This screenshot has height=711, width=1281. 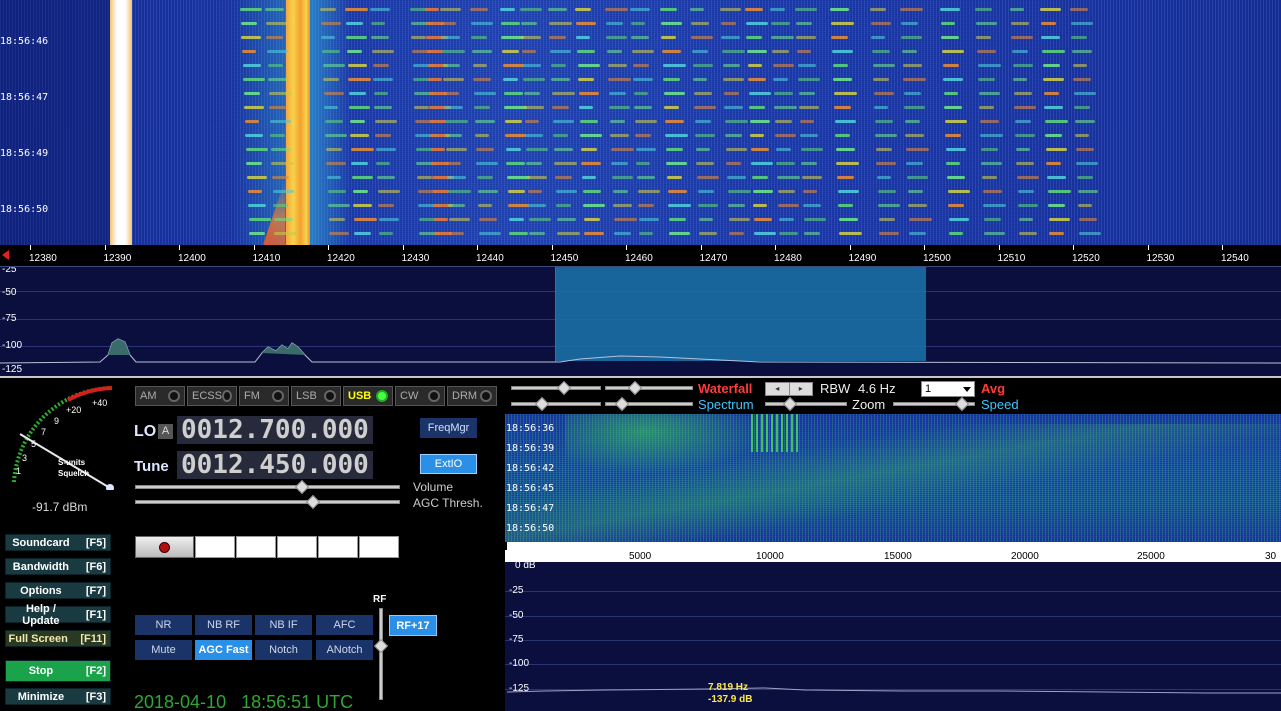 I want to click on mode-label: AM, so click(x=148, y=396).